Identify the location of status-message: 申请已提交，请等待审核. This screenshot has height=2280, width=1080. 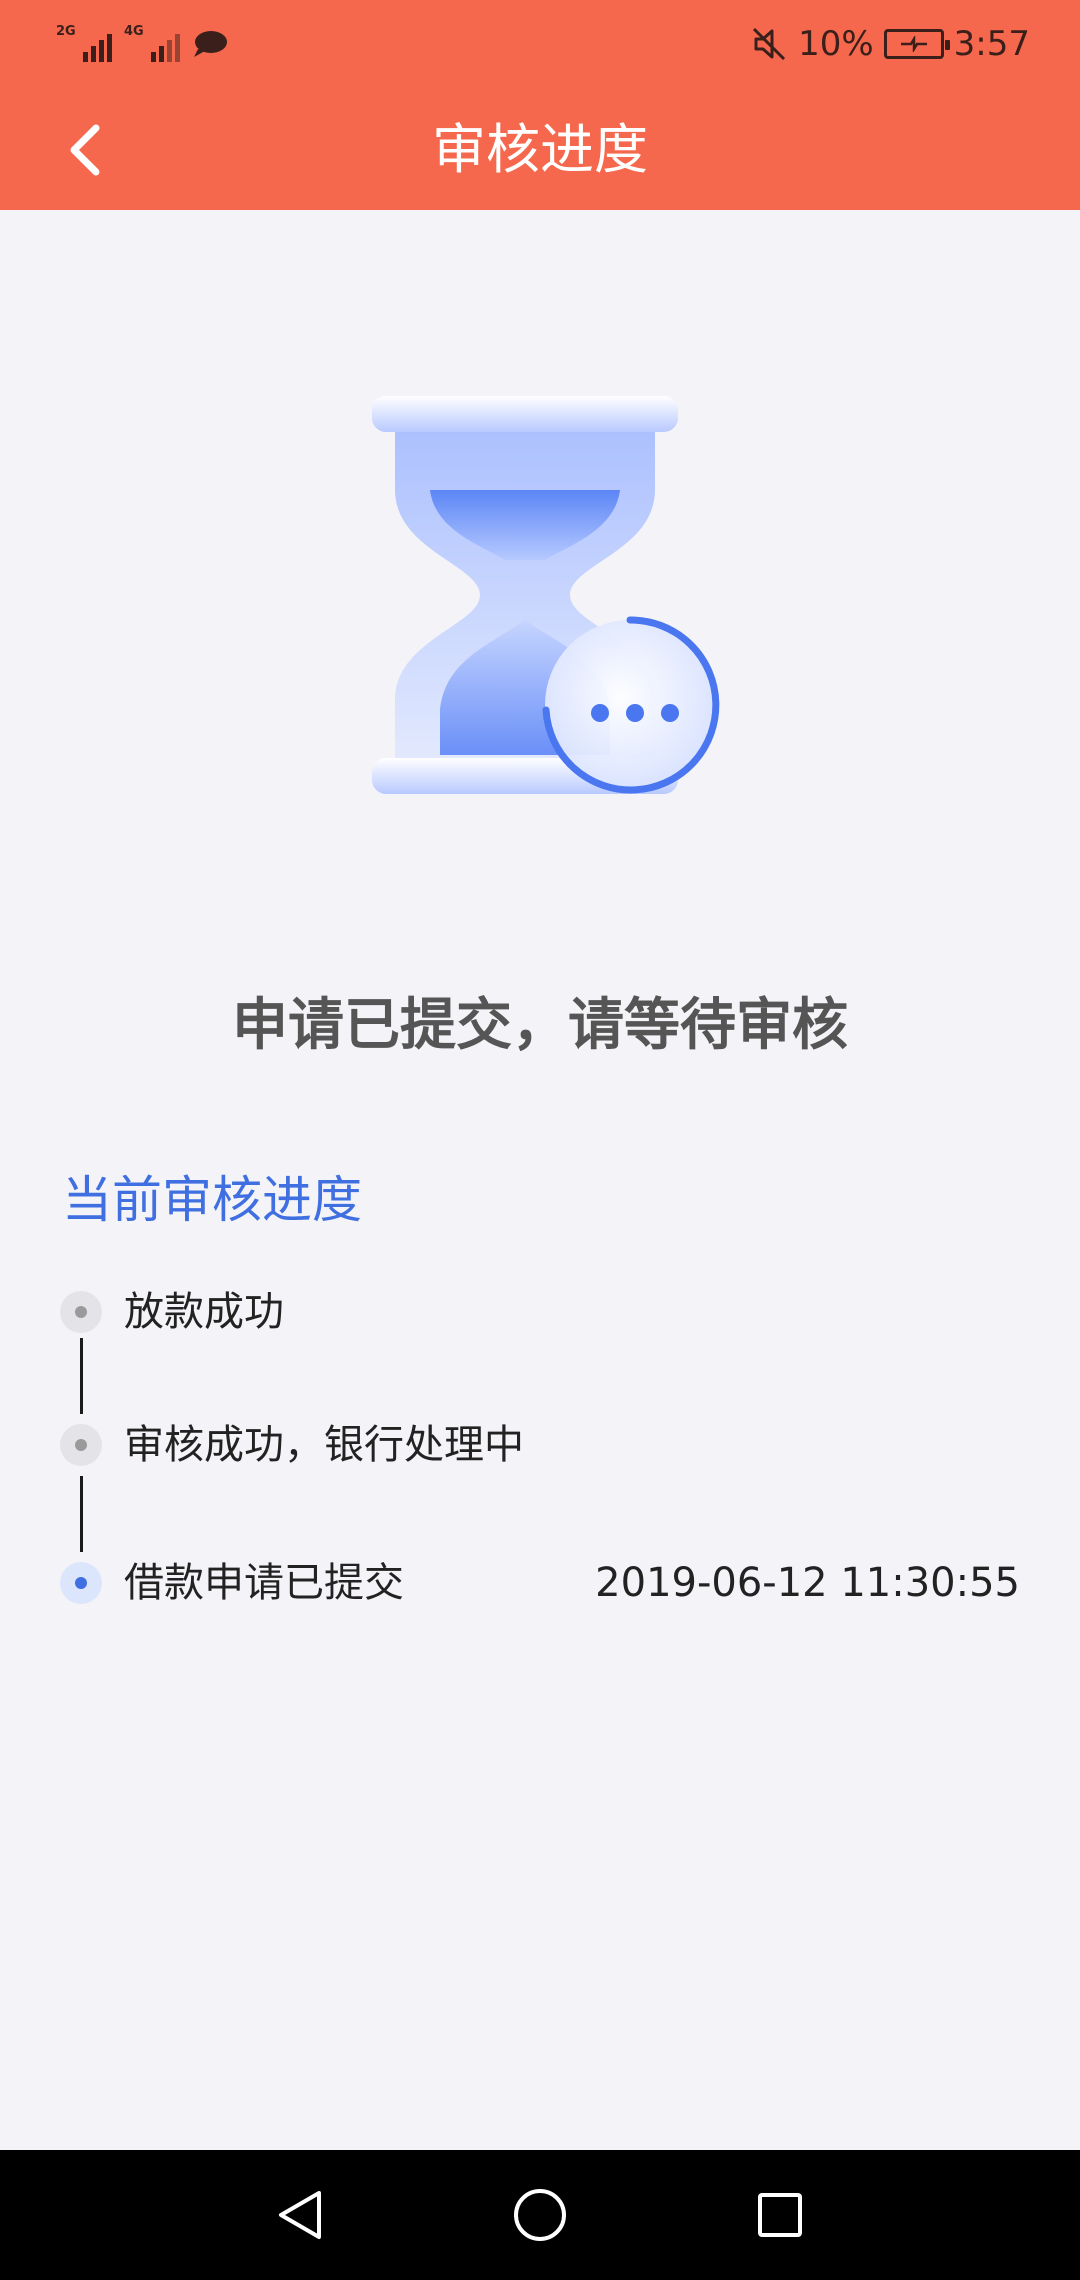
(540, 1025).